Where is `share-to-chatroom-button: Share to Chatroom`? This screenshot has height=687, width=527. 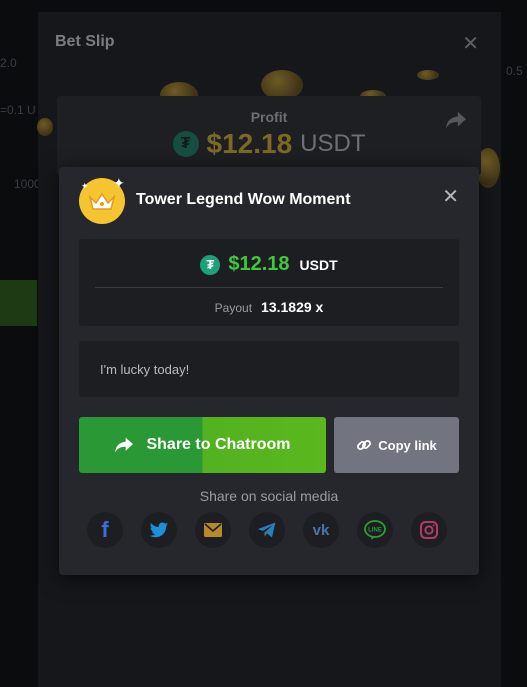
share-to-chatroom-button: Share to Chatroom is located at coordinates (202, 445).